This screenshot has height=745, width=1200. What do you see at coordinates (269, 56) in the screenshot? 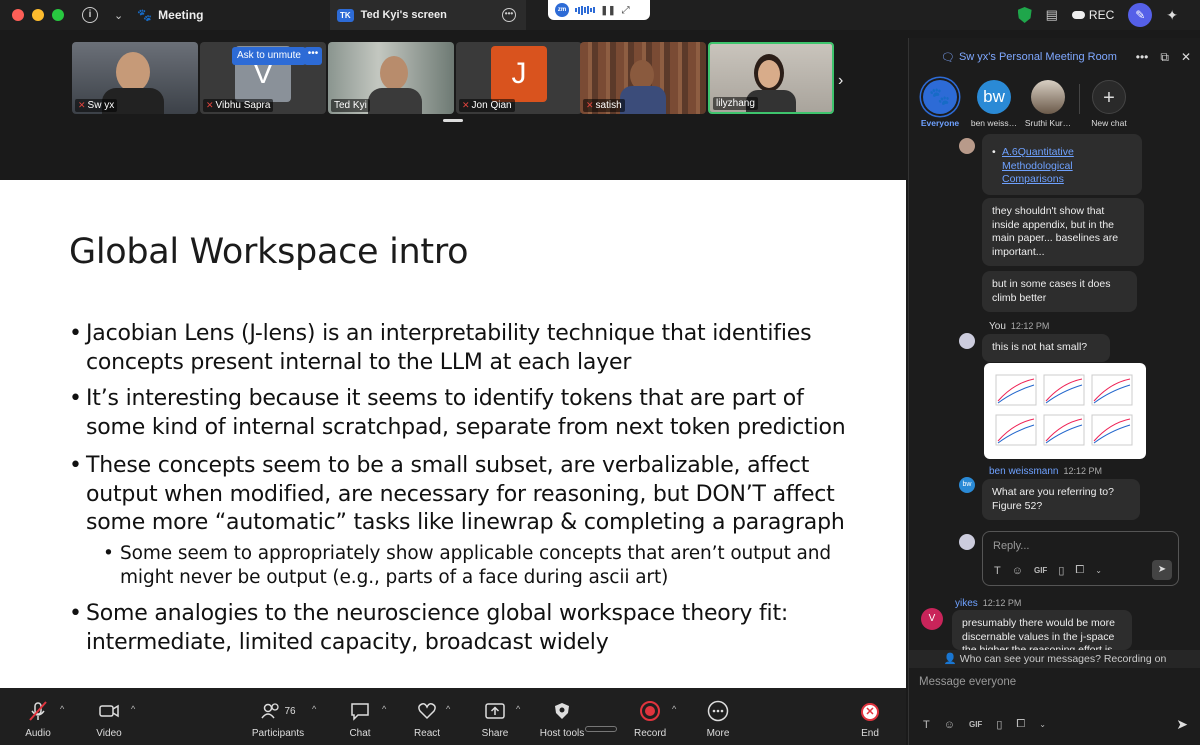
I see `ask-to-unmute-button: Ask to unmute` at bounding box center [269, 56].